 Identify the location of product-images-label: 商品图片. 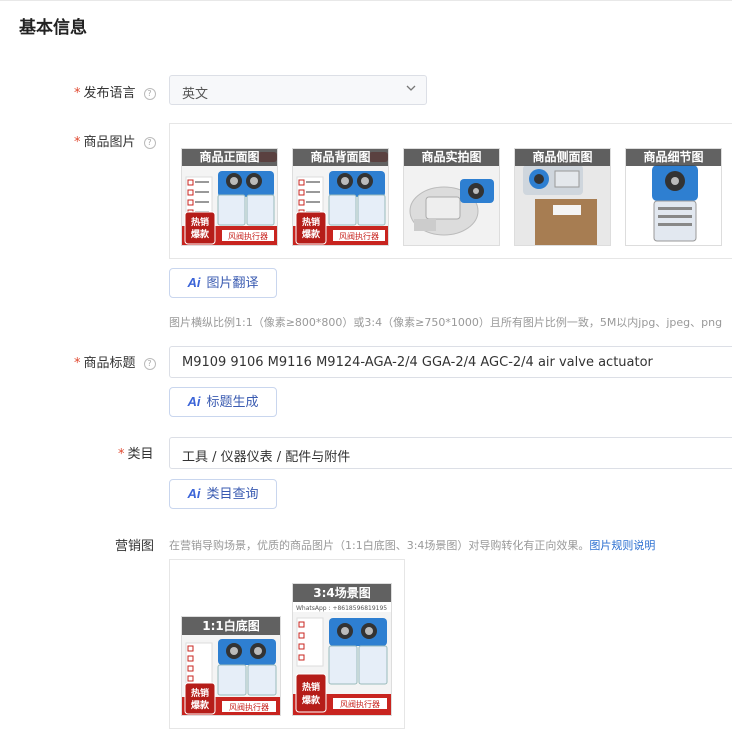
(109, 142).